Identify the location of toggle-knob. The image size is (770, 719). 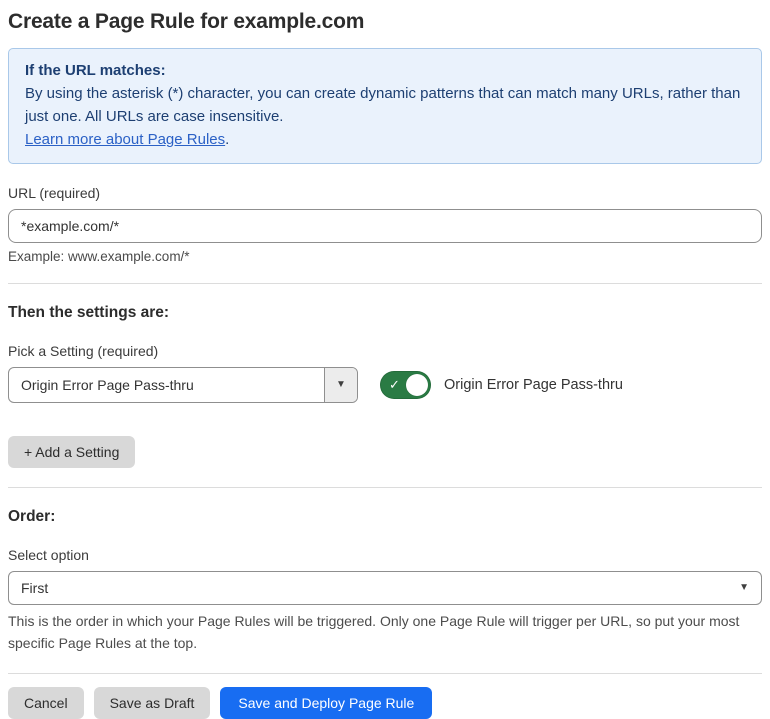
(417, 385).